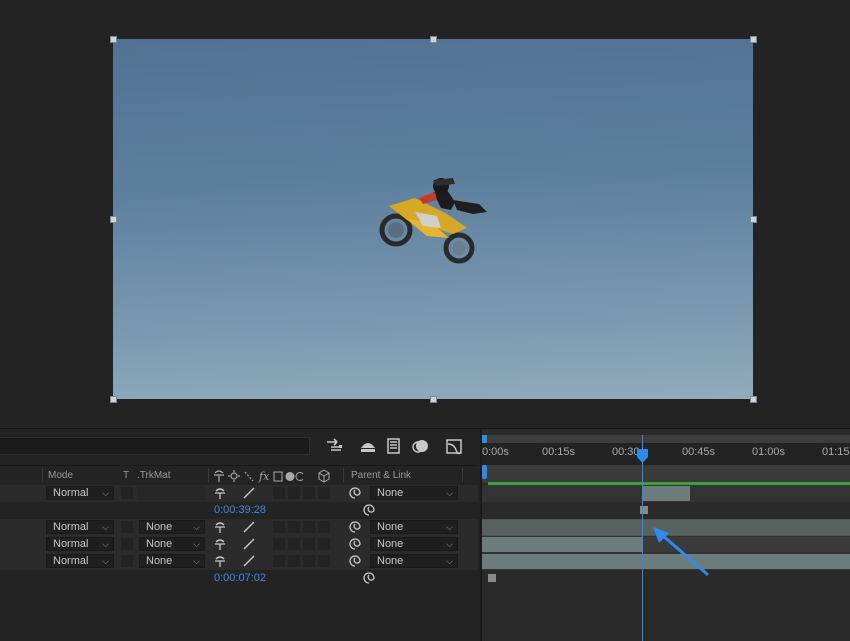  Describe the element at coordinates (562, 544) in the screenshot. I see `layer-bar-3a` at that location.